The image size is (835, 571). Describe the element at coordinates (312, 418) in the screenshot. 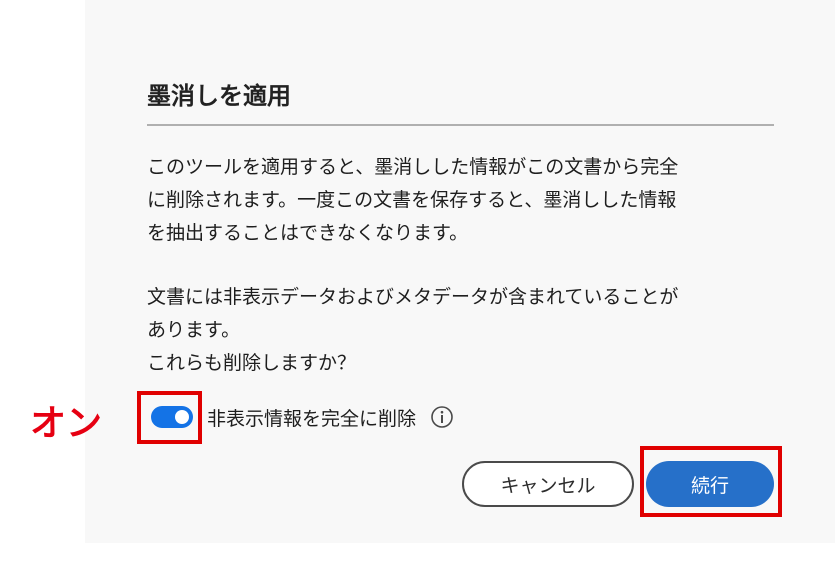

I see `remove-hidden-info-label: 非表示情報を完全に削除` at that location.